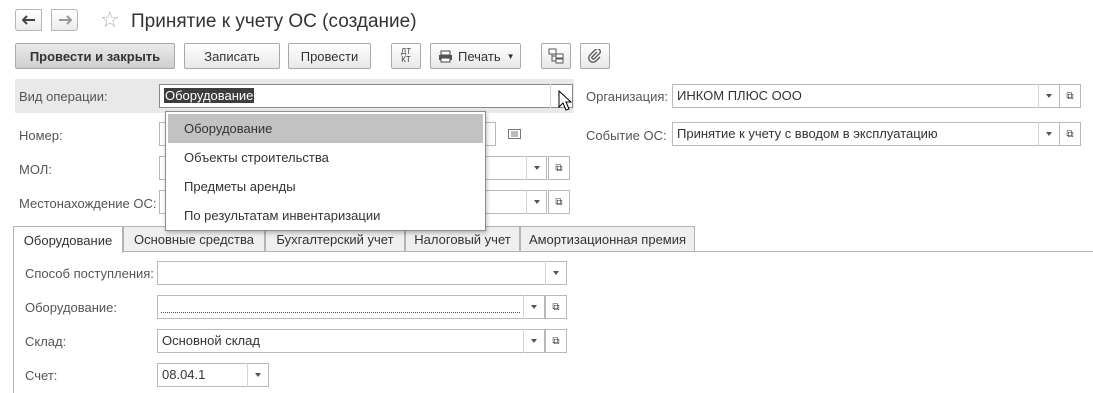 This screenshot has width=1093, height=393. I want to click on event-label: Событие ОС:, so click(626, 135).